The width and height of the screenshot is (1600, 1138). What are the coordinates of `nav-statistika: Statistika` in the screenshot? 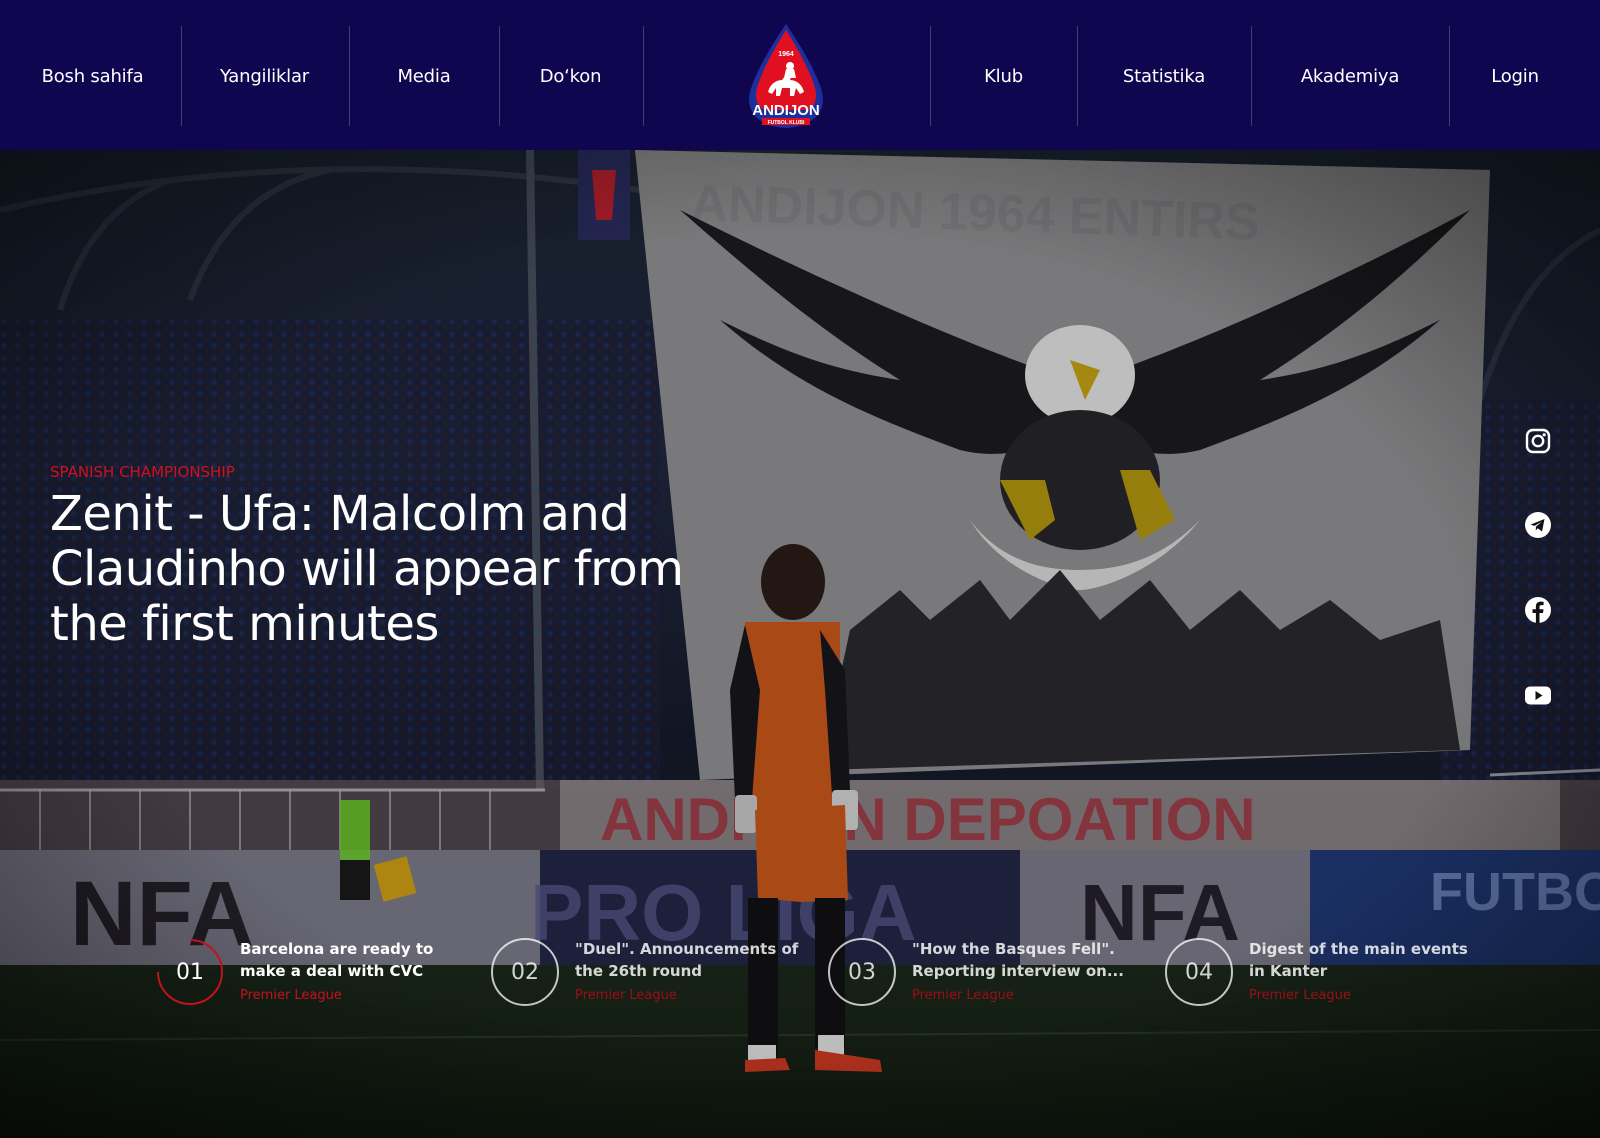 It's located at (1164, 76).